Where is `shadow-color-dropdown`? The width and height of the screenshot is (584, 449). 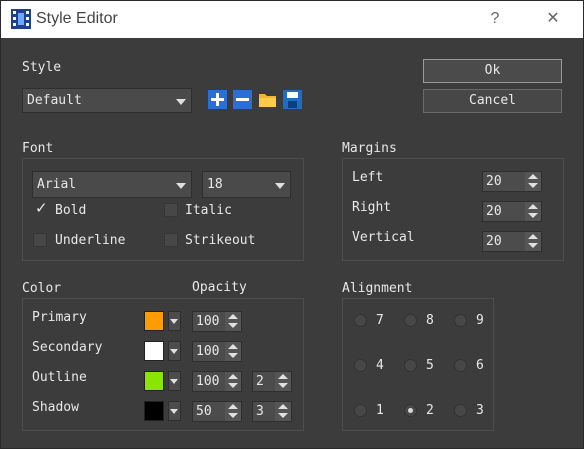
shadow-color-dropdown is located at coordinates (174, 411).